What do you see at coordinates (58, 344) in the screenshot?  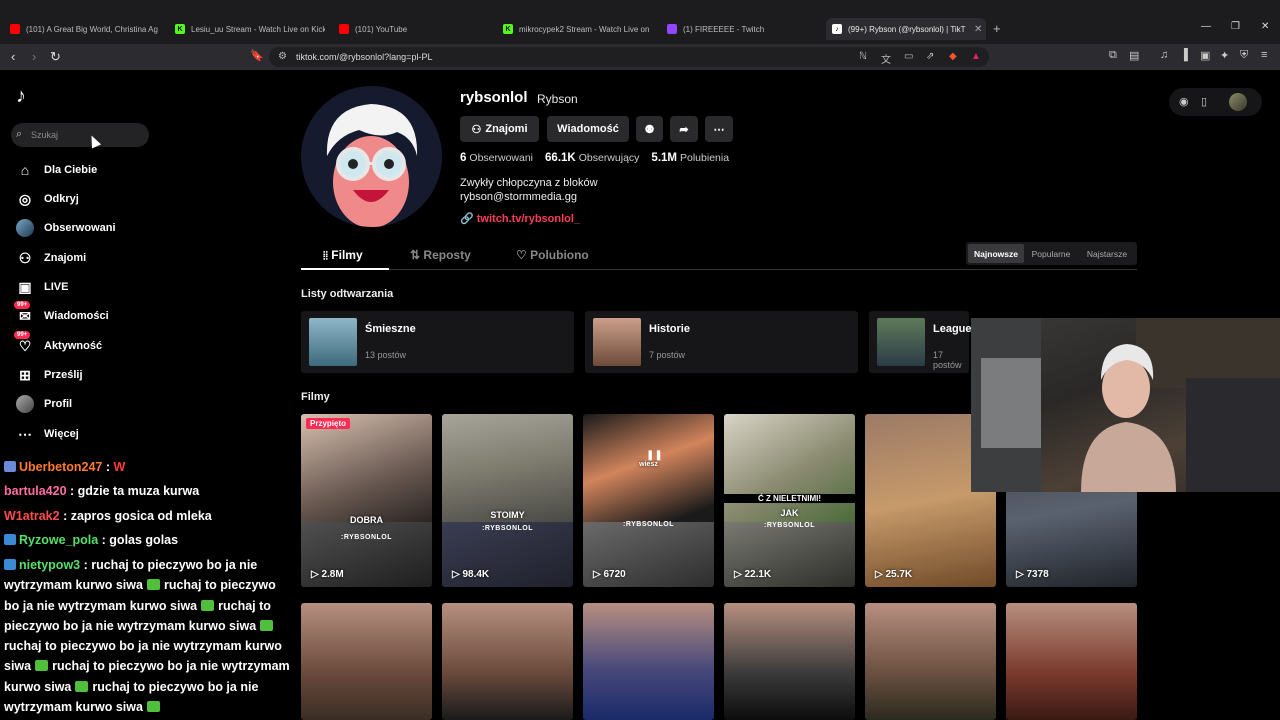 I see `sidebar-item-activity: ♡ 99+ Aktywność` at bounding box center [58, 344].